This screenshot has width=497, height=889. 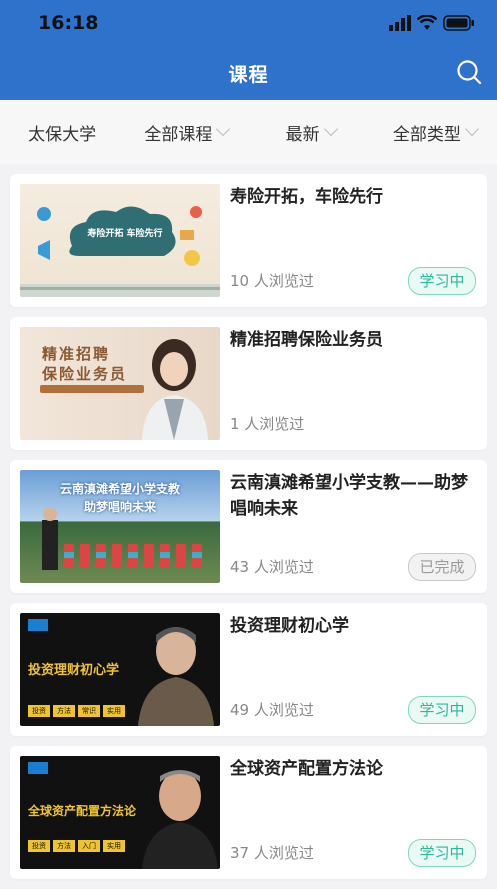 I want to click on filter-type: 全部类型, so click(x=435, y=132).